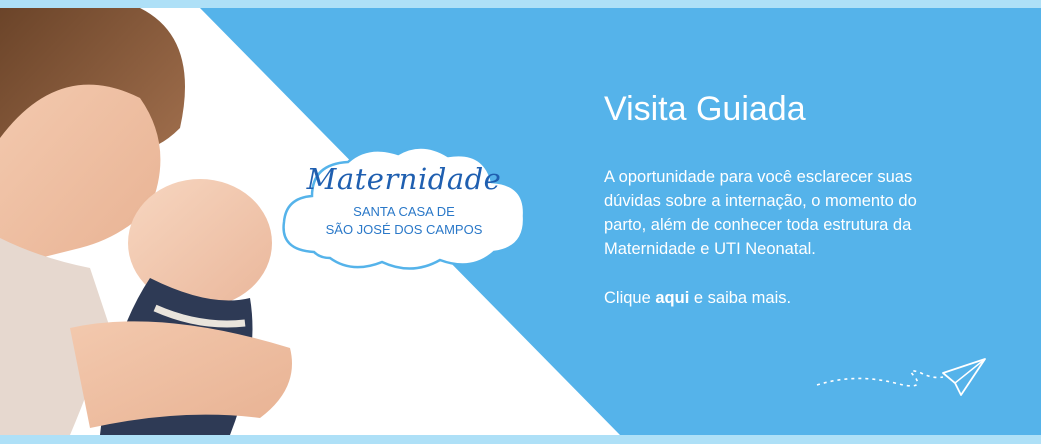  What do you see at coordinates (901, 377) in the screenshot?
I see `paper-plane-icon` at bounding box center [901, 377].